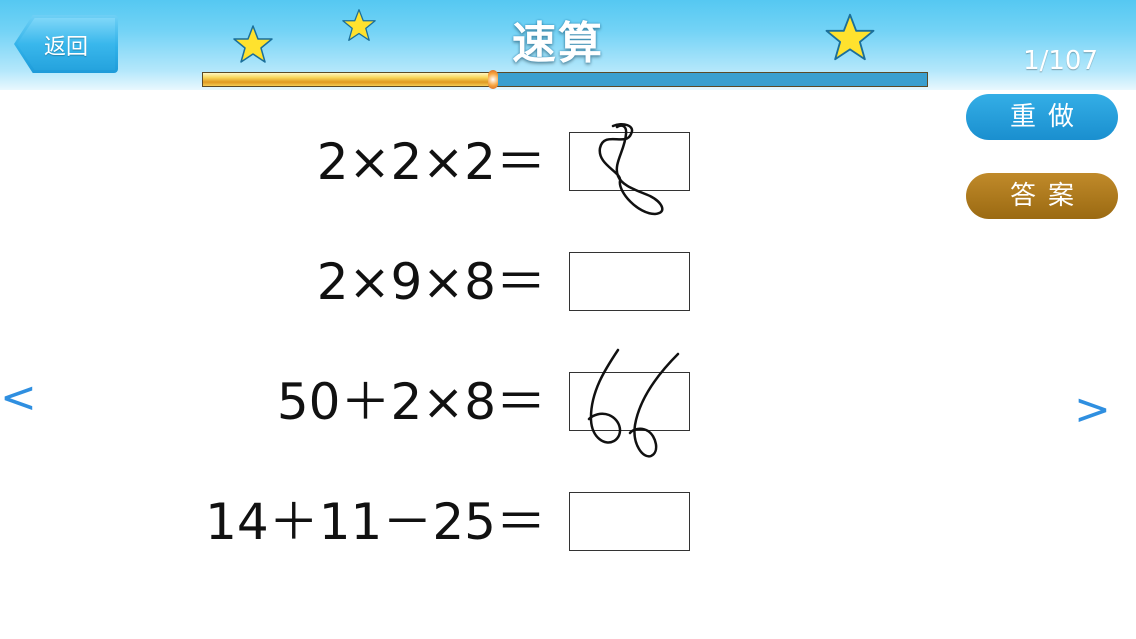 The image size is (1136, 639). Describe the element at coordinates (492, 79) in the screenshot. I see `progress-handle` at that location.